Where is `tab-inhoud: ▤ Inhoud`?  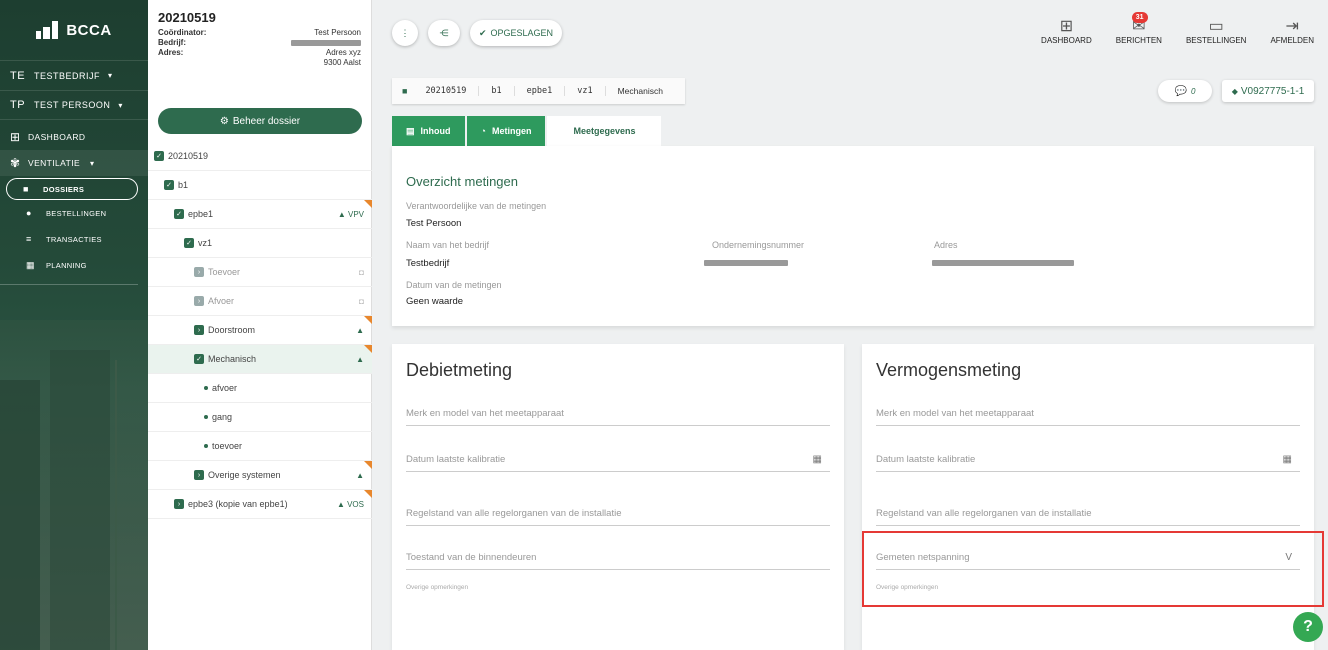 tab-inhoud: ▤ Inhoud is located at coordinates (428, 131).